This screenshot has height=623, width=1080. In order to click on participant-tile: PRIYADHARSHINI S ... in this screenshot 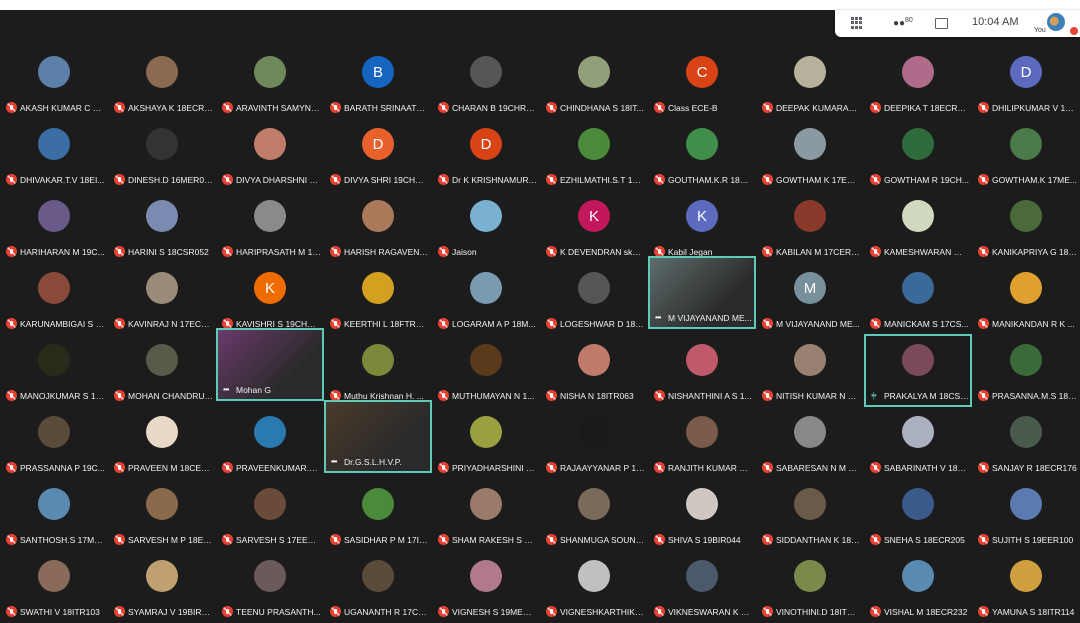, I will do `click(486, 442)`.